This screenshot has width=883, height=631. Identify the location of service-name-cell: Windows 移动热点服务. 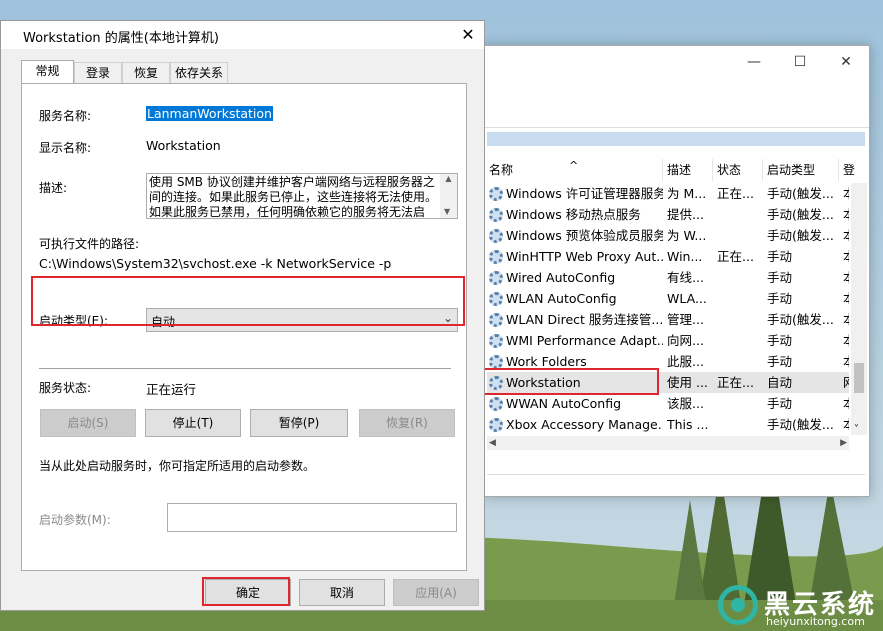
(576, 214).